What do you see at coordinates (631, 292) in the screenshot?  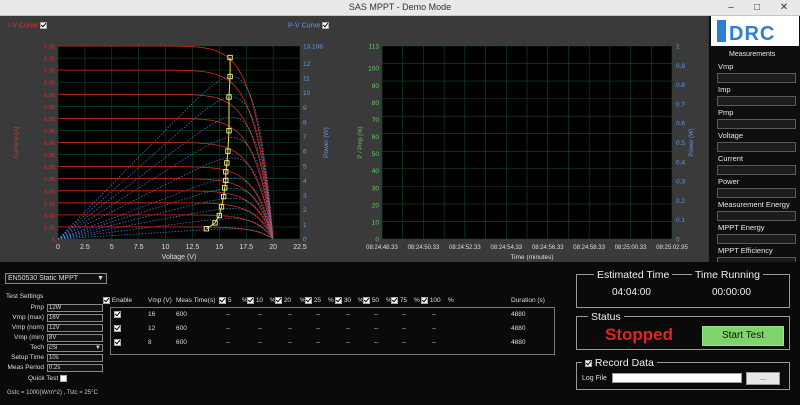 I see `estimated-time-value: 04:04:00` at bounding box center [631, 292].